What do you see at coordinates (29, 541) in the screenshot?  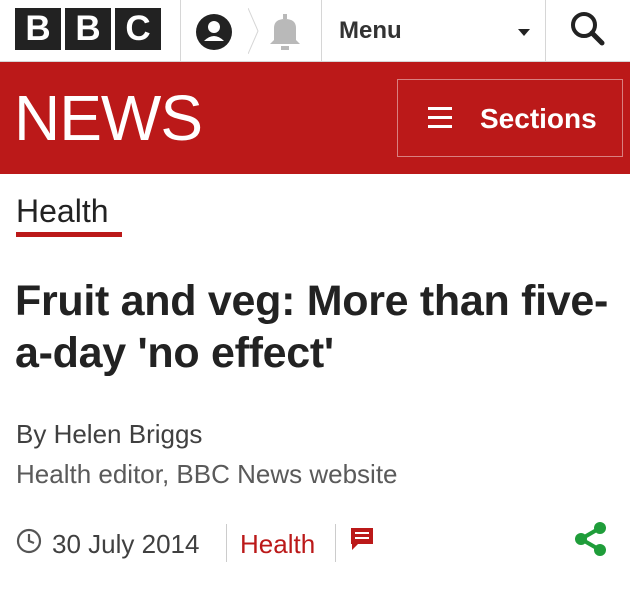 I see `clock-icon` at bounding box center [29, 541].